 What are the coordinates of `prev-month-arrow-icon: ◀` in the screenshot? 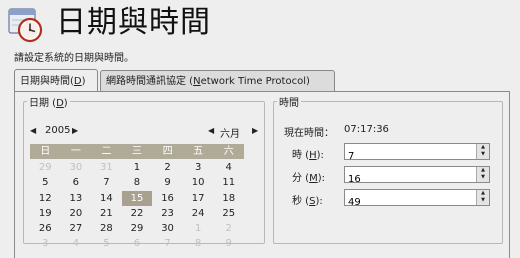 It's located at (211, 130).